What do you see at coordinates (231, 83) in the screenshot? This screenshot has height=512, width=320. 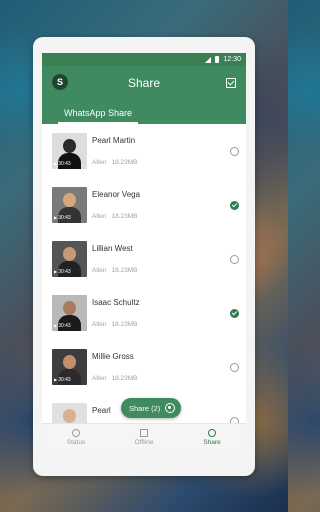 I see `select-all-icon` at bounding box center [231, 83].